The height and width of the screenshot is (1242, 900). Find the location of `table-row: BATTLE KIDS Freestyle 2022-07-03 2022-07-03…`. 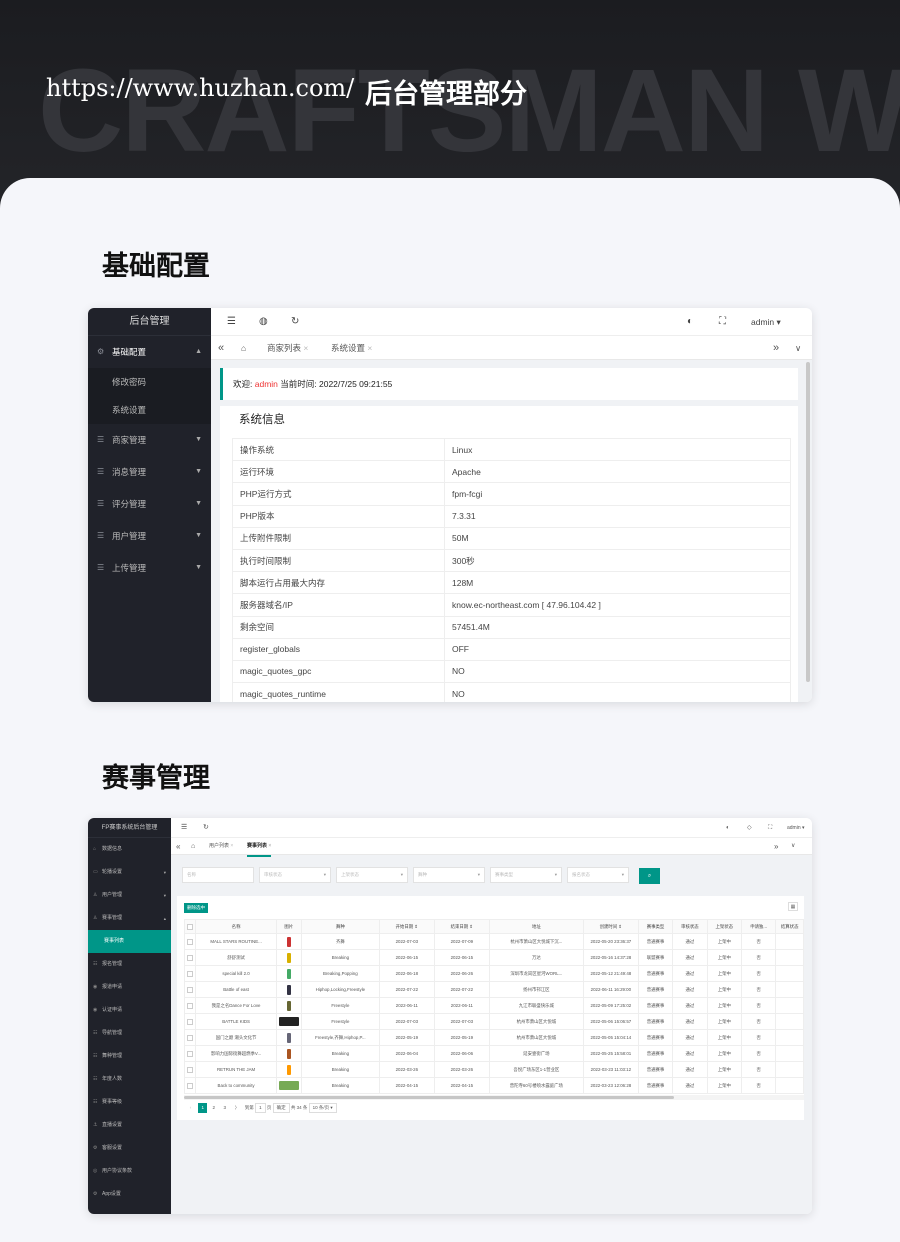

table-row: BATTLE KIDS Freestyle 2022-07-03 2022-07-03… is located at coordinates (493, 1021).